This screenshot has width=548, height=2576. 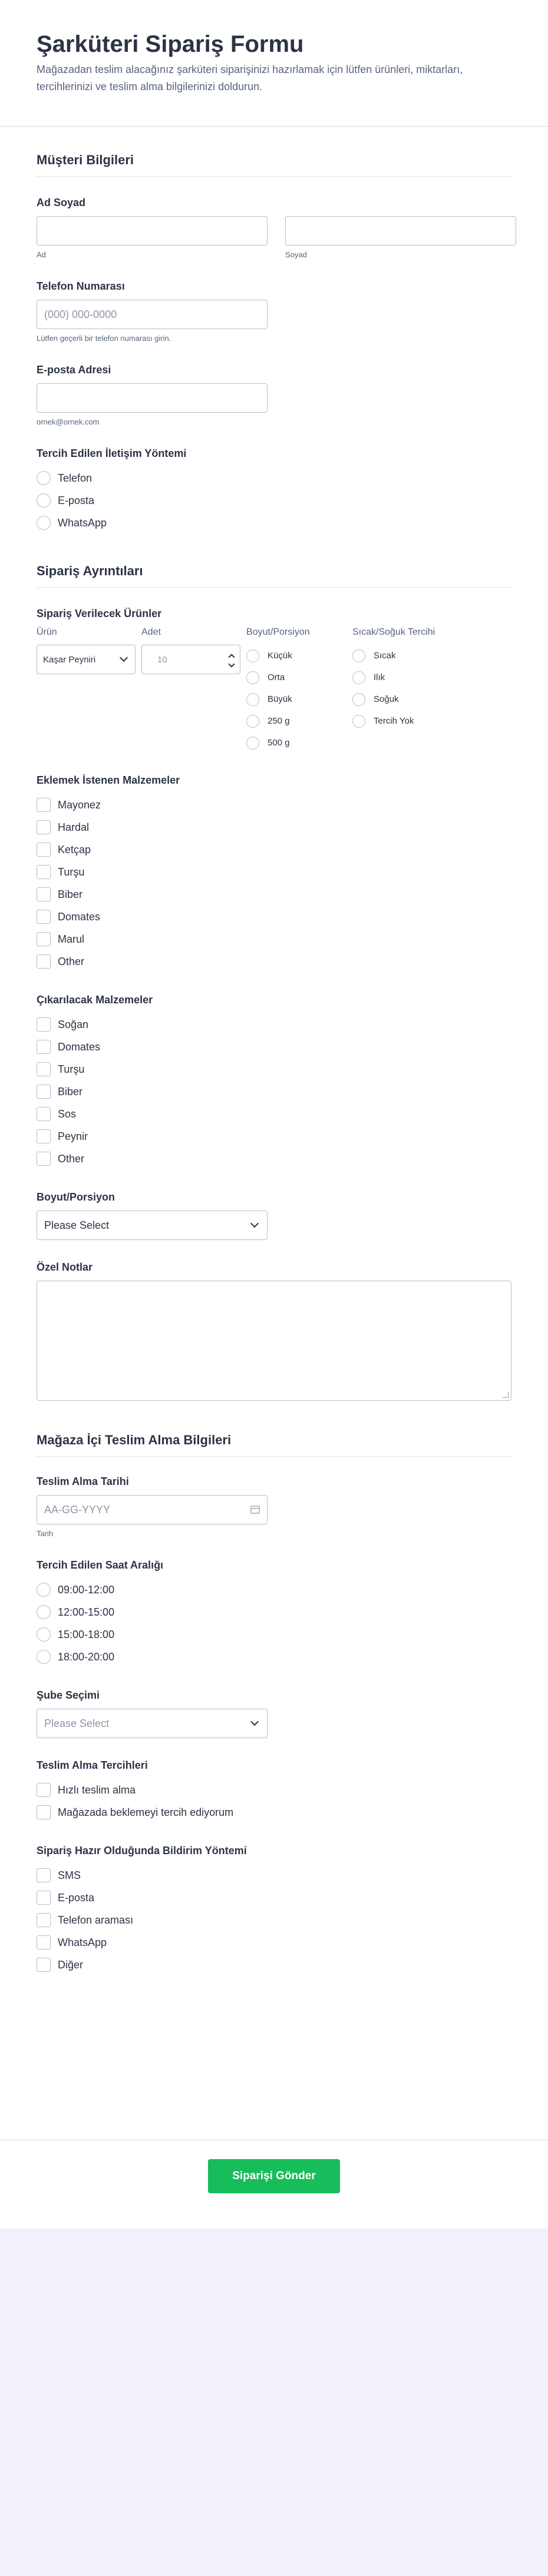 I want to click on add-ingredient-option: Other, so click(x=274, y=961).